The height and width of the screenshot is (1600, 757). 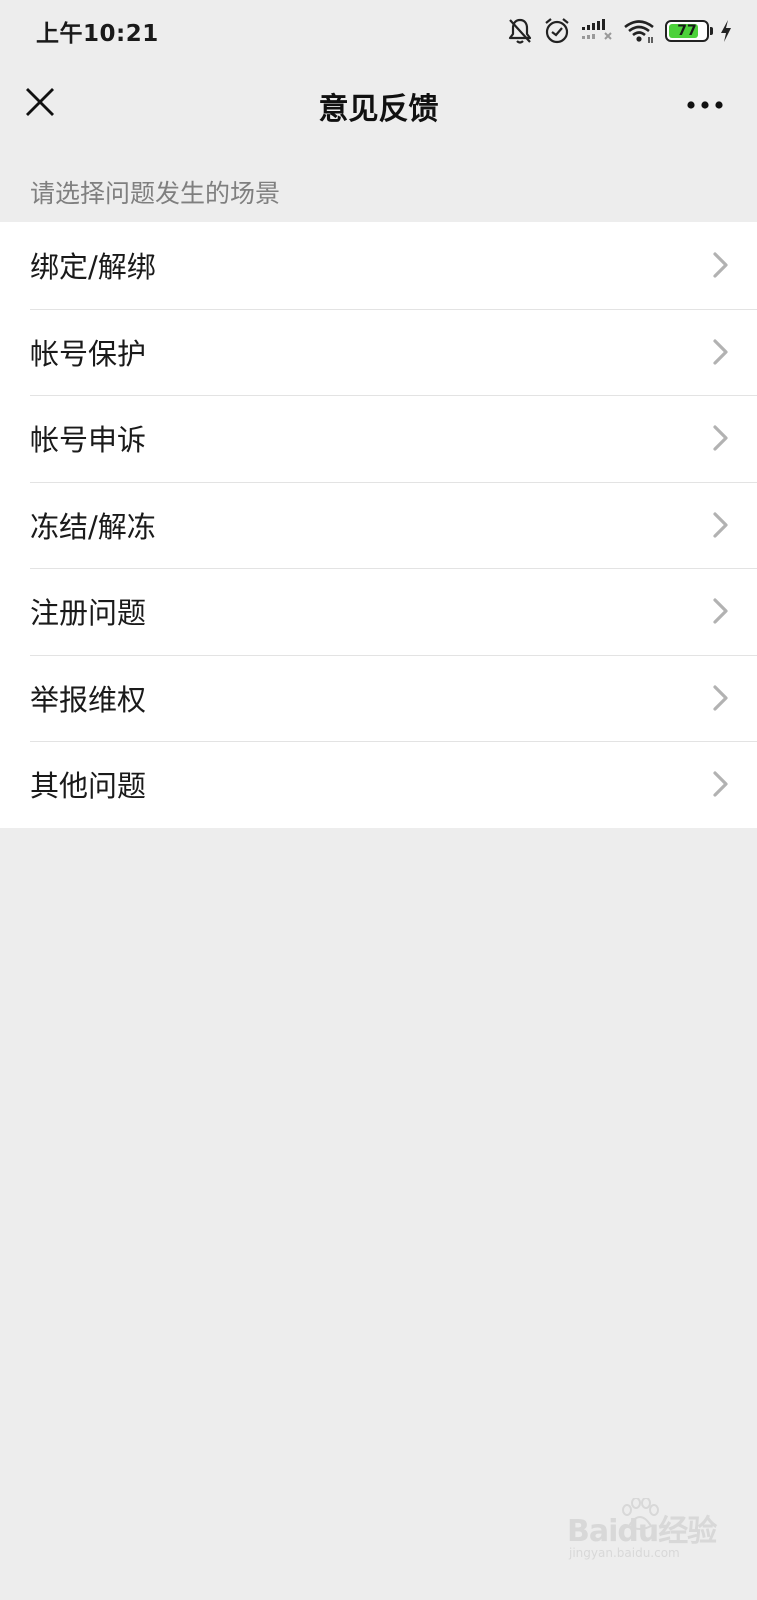 I want to click on list-item-bind-unbind: 绑定/解绑, so click(x=378, y=265).